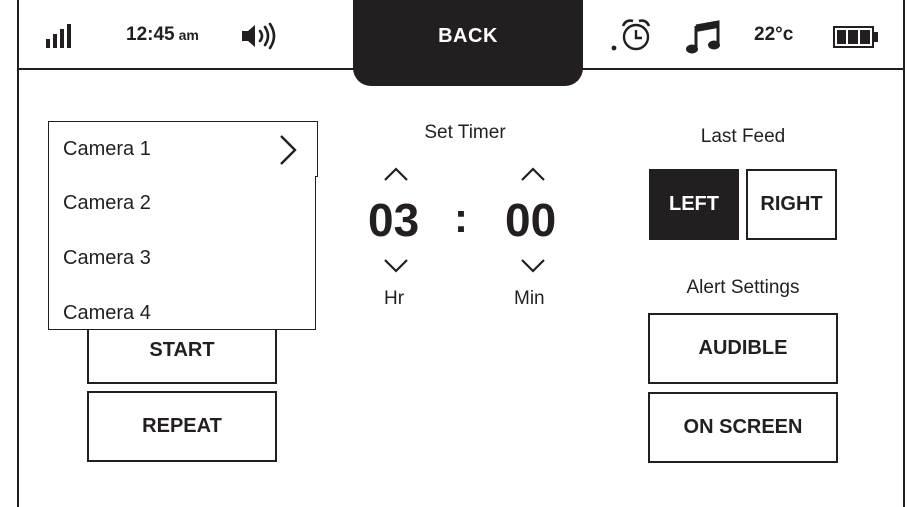  I want to click on last-feed-left-button: LEFT, so click(694, 204).